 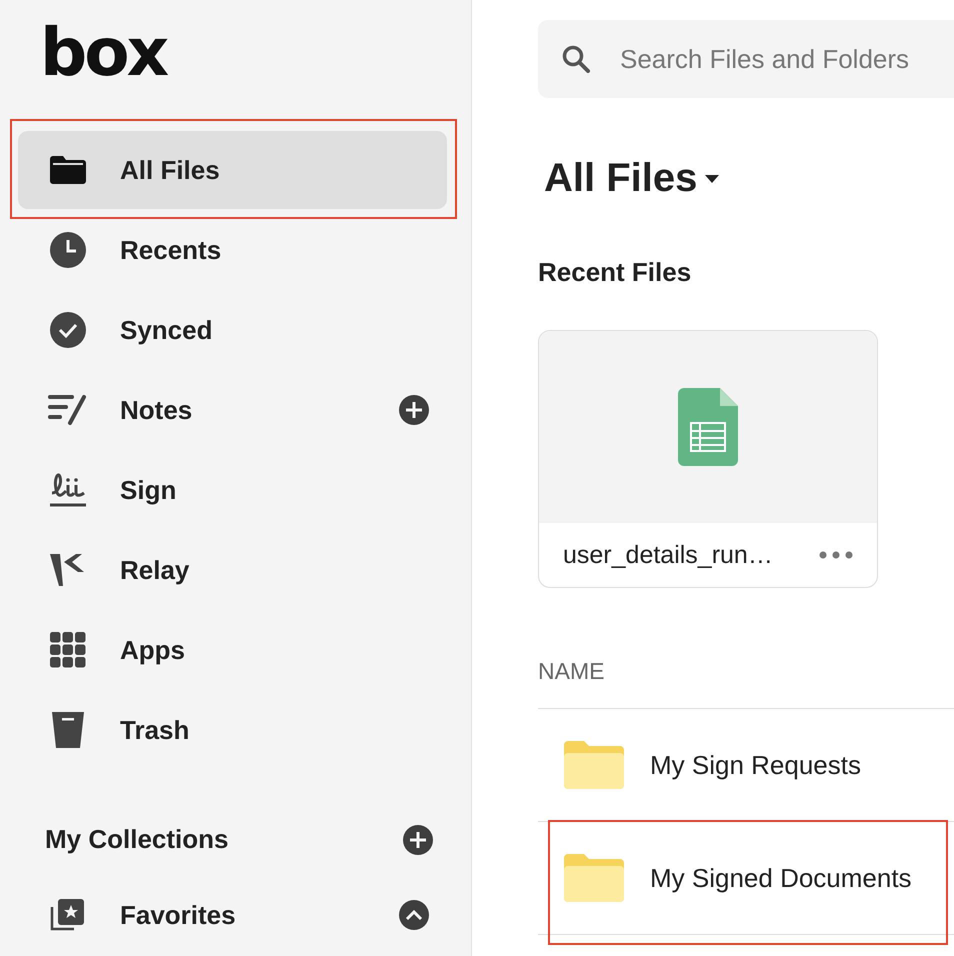 I want to click on notes-icon, so click(x=68, y=410).